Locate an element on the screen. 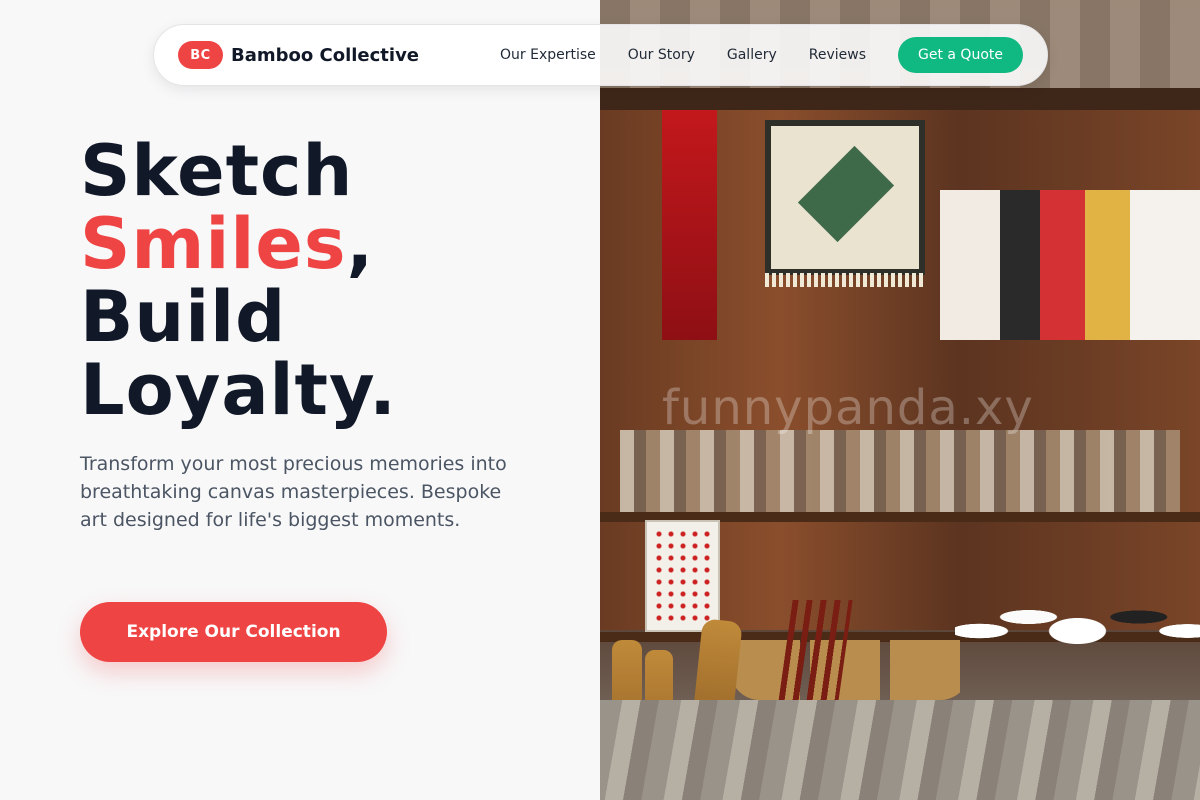 Image resolution: width=1200 pixels, height=800 pixels. brand-name: Bamboo Collective is located at coordinates (325, 55).